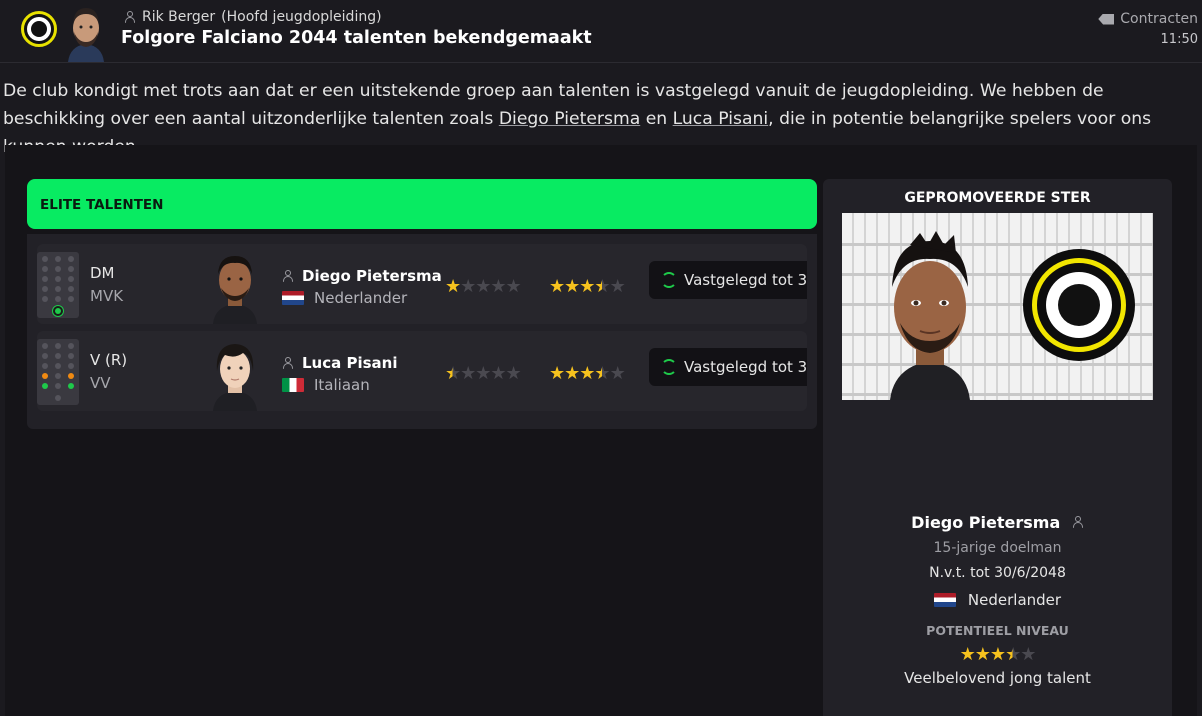 The image size is (1202, 716). Describe the element at coordinates (350, 363) in the screenshot. I see `player-name-text: Luca Pisani` at that location.